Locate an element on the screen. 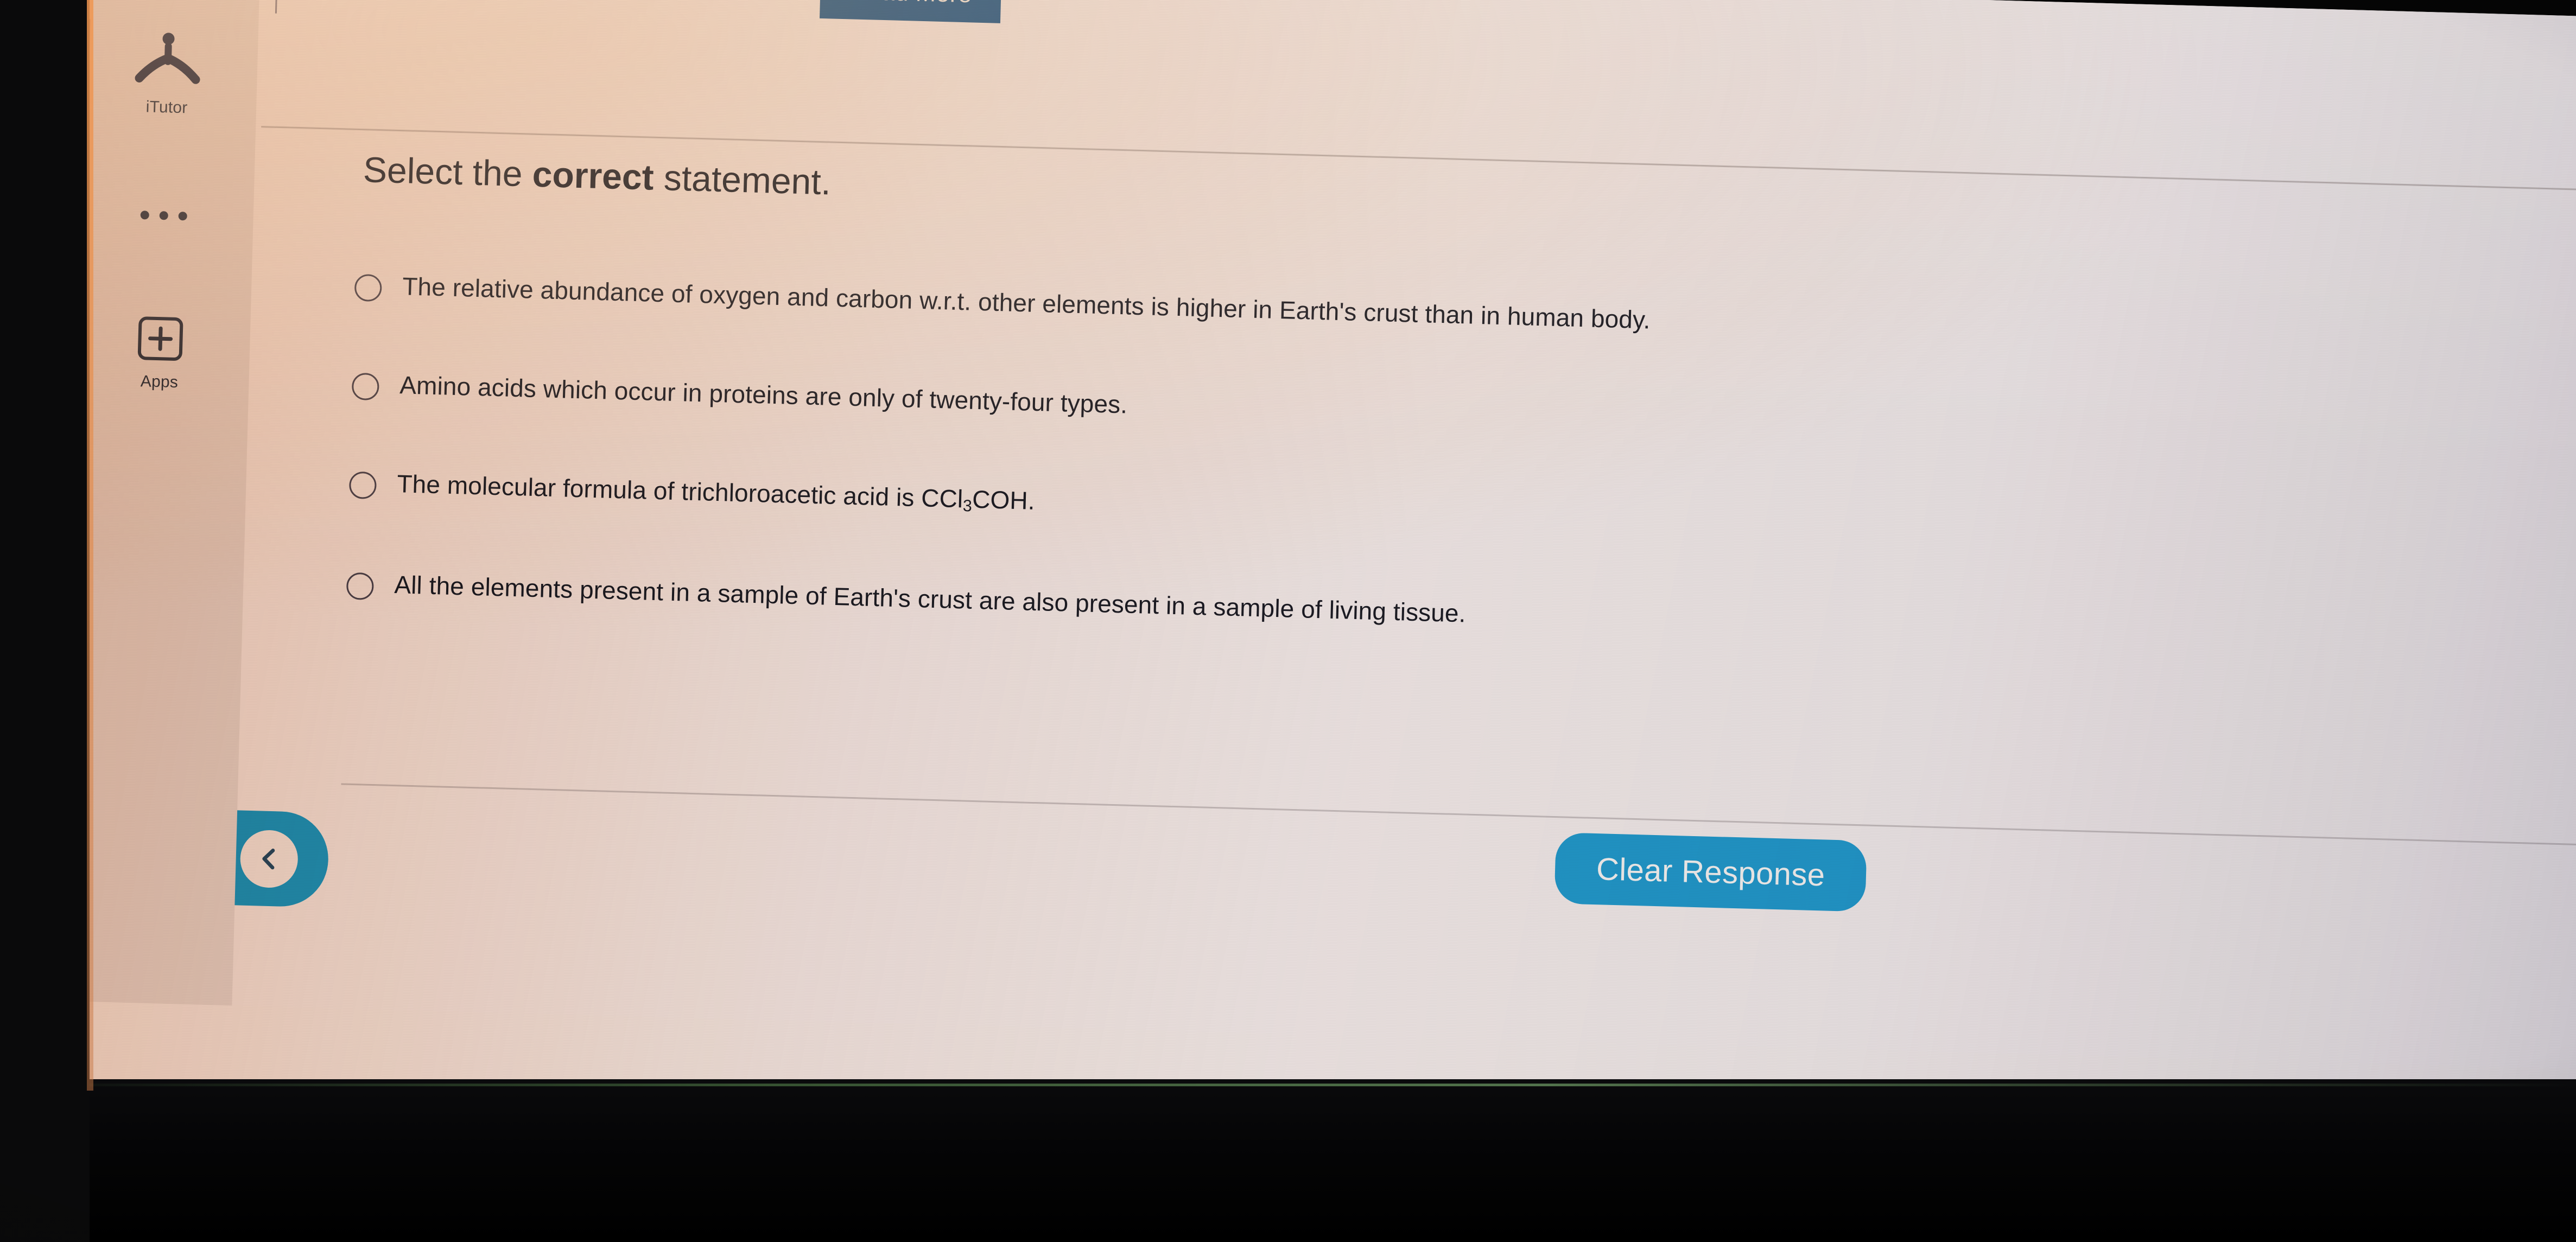  left-bezel-glint is located at coordinates (90, 545).